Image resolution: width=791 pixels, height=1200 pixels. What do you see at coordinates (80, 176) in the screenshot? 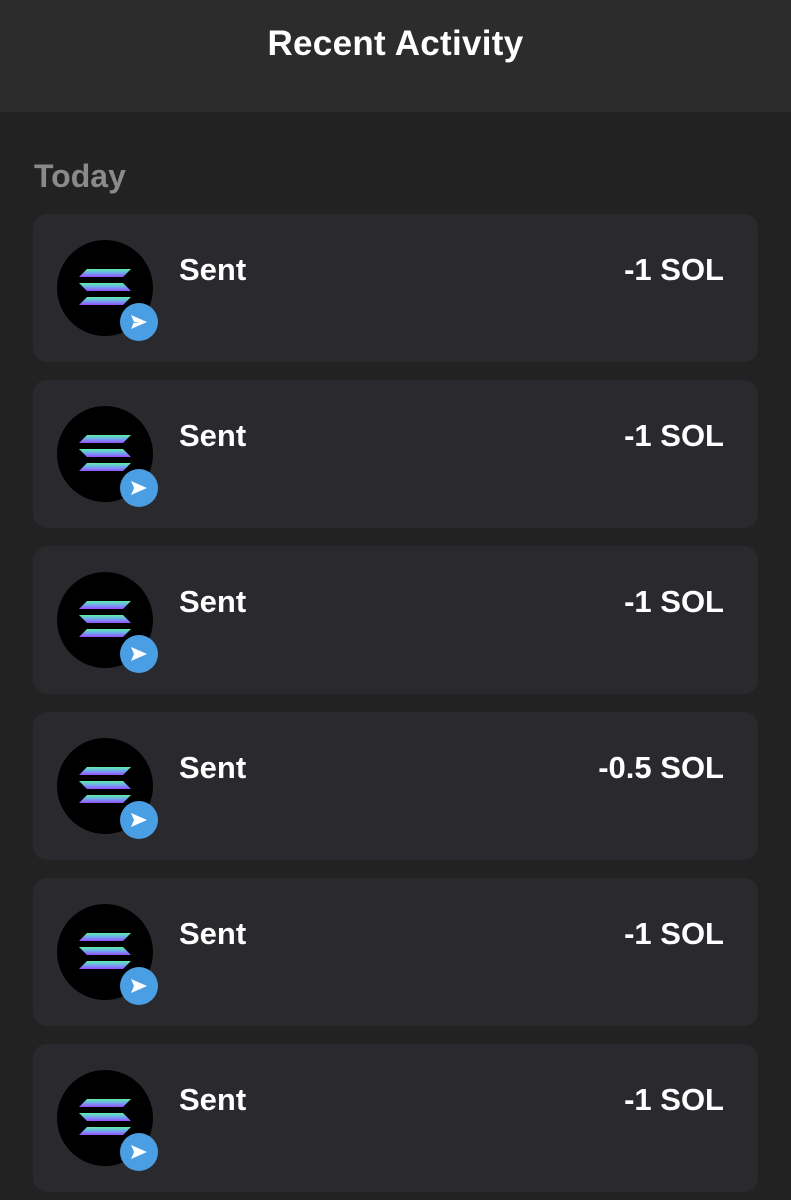
I see `section-label-today: Today` at bounding box center [80, 176].